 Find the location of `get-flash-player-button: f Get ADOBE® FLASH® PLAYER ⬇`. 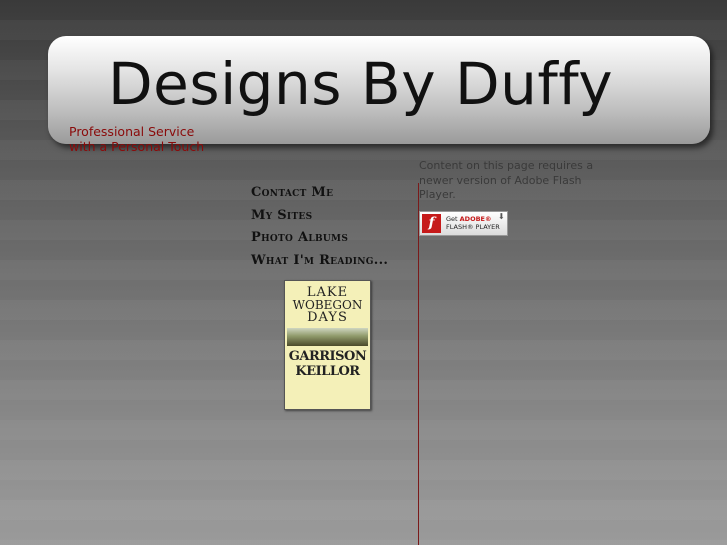

get-flash-player-button: f Get ADOBE® FLASH® PLAYER ⬇ is located at coordinates (463, 223).